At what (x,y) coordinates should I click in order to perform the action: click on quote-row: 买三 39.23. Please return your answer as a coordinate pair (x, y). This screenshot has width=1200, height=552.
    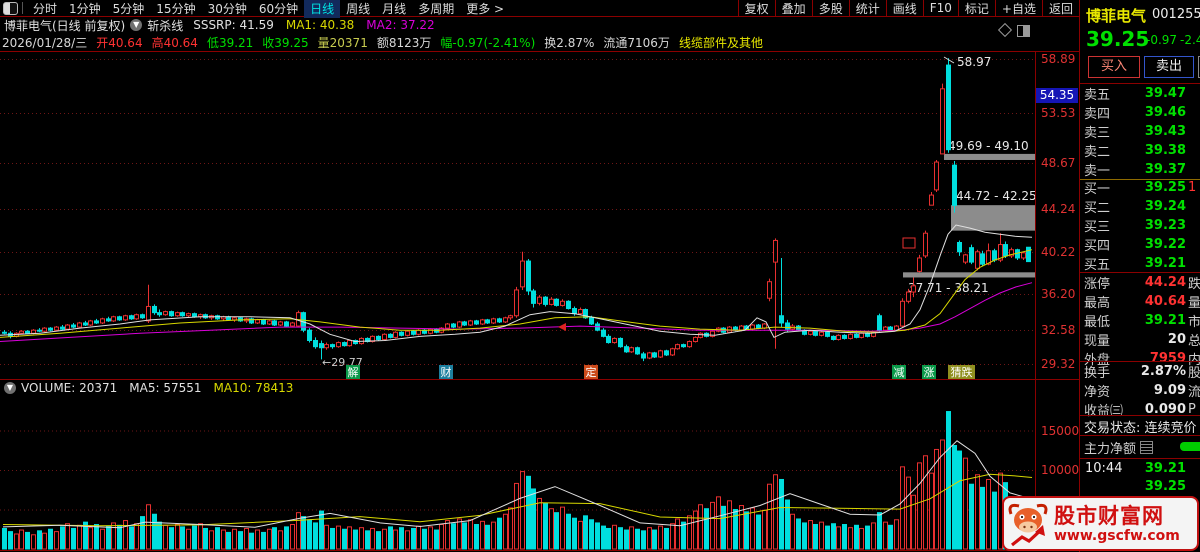
    Looking at the image, I should click on (1140, 225).